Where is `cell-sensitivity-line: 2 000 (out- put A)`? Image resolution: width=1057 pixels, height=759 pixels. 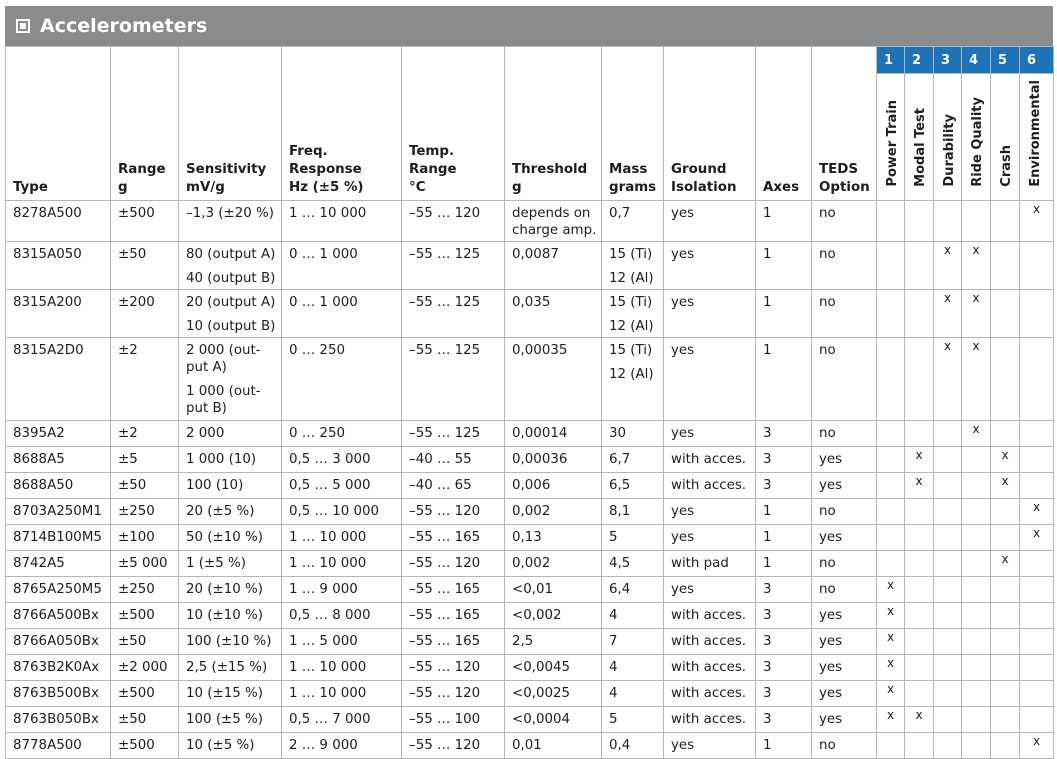 cell-sensitivity-line: 2 000 (out- put A) is located at coordinates (223, 358).